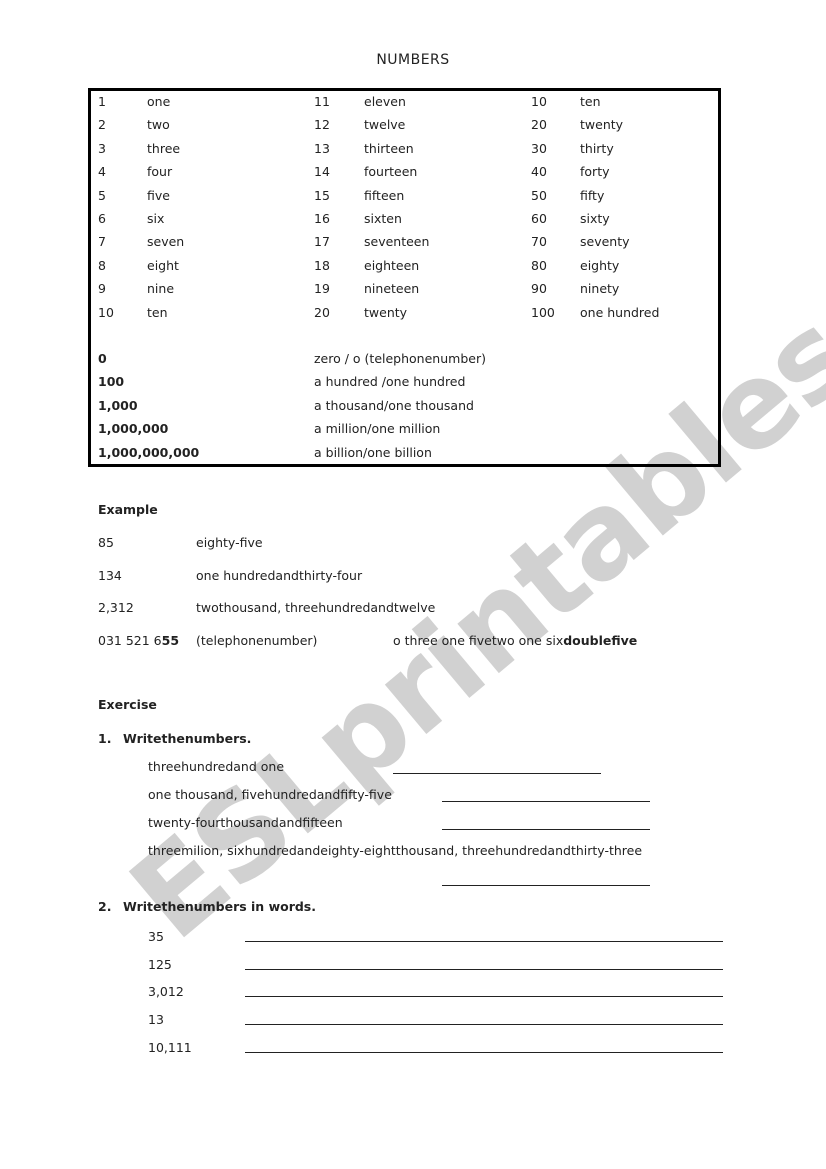  I want to click on table-number: 19, so click(322, 289).